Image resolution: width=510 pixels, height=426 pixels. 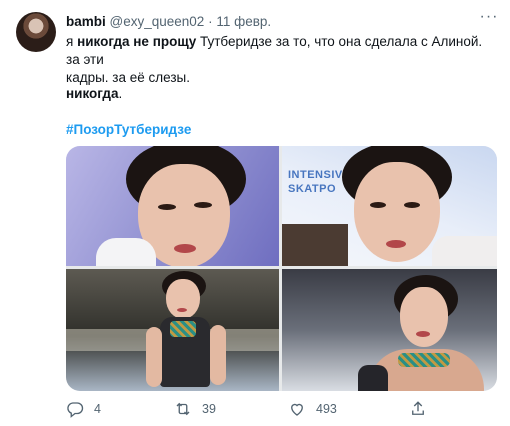 I want to click on tweet-header: bambi @exy_queen02 · 11 февр., so click(x=168, y=22).